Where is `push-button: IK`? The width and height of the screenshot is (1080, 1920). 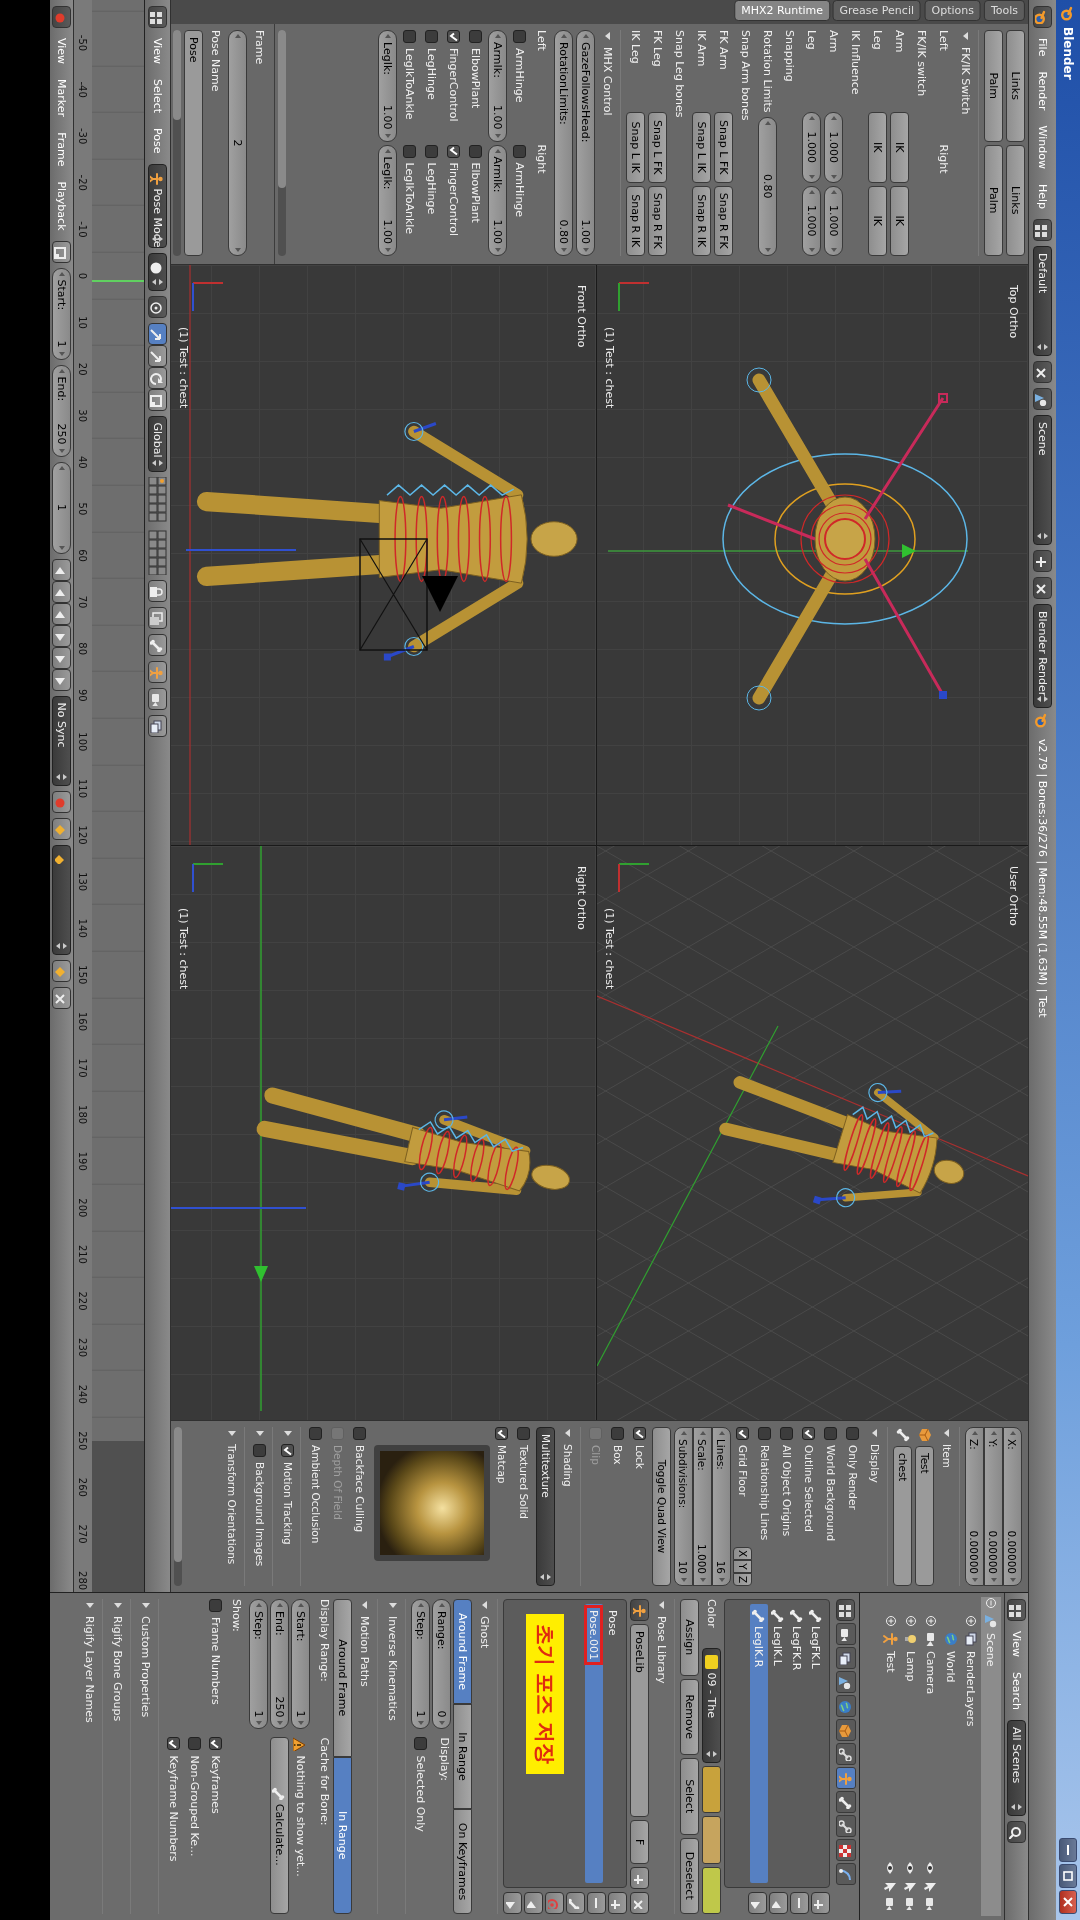
push-button: IK is located at coordinates (900, 147).